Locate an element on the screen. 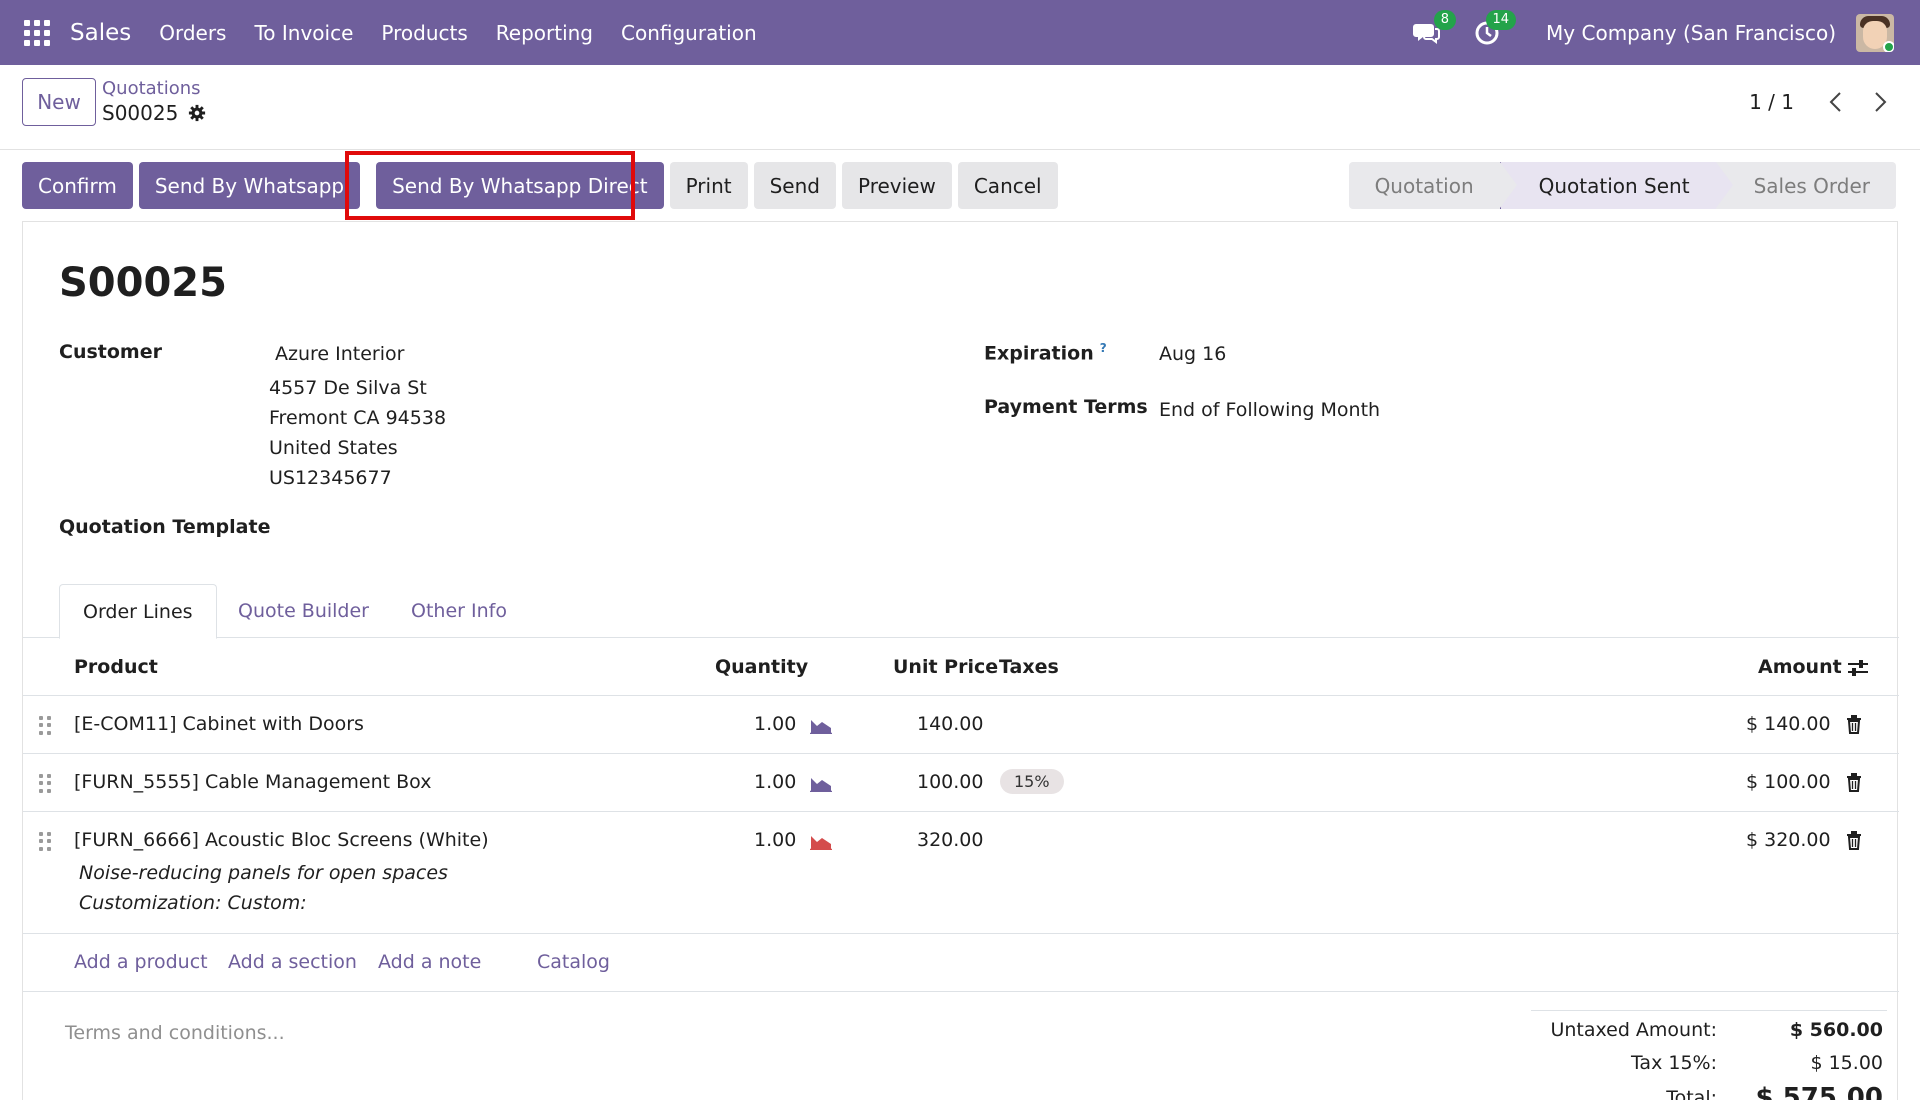 This screenshot has height=1100, width=1920. pager-previous-button is located at coordinates (1835, 102).